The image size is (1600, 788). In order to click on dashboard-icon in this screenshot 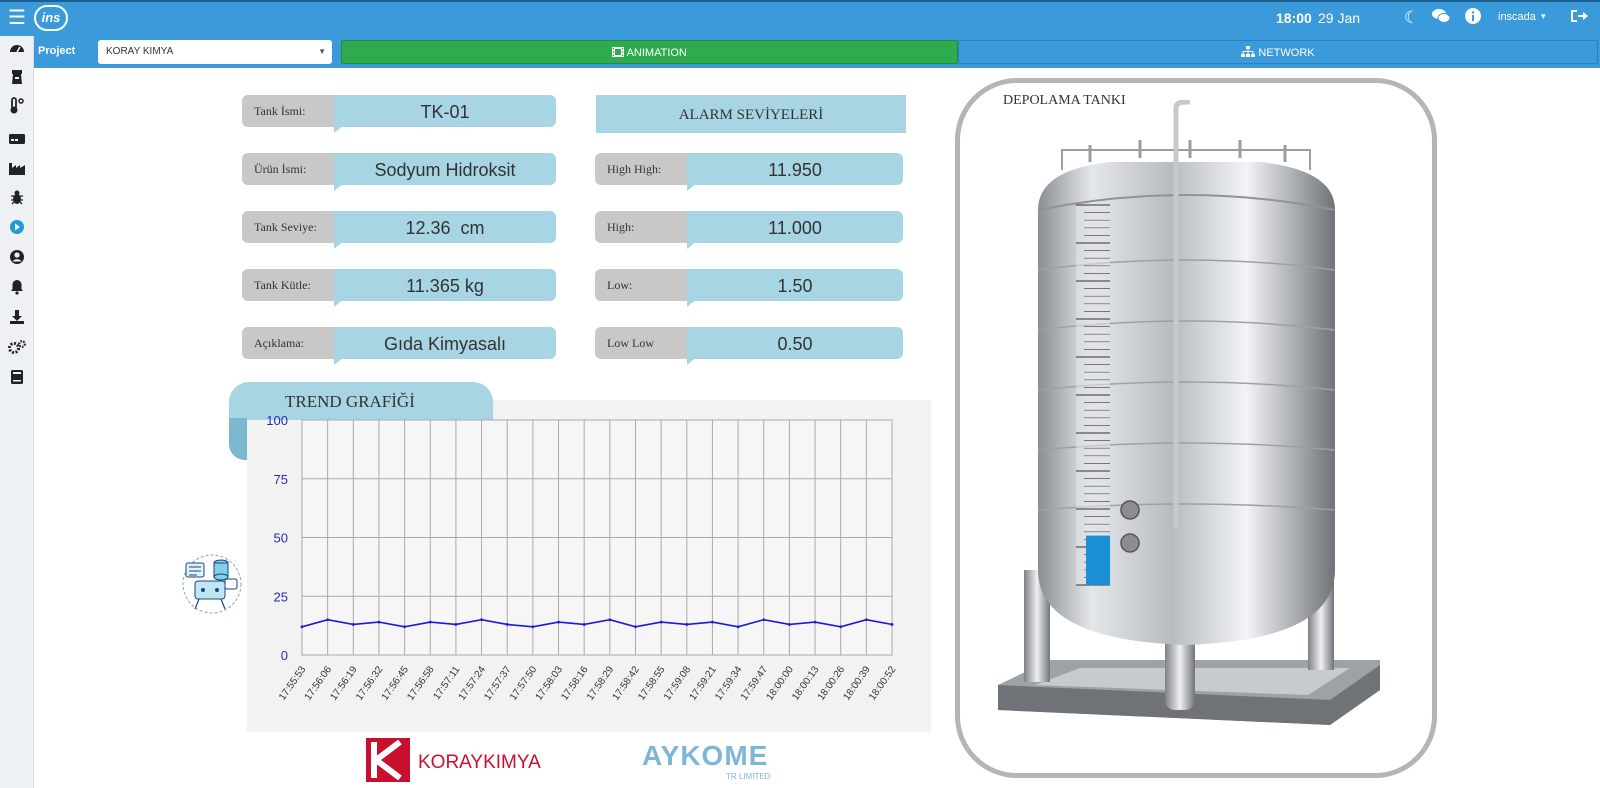, I will do `click(17, 51)`.